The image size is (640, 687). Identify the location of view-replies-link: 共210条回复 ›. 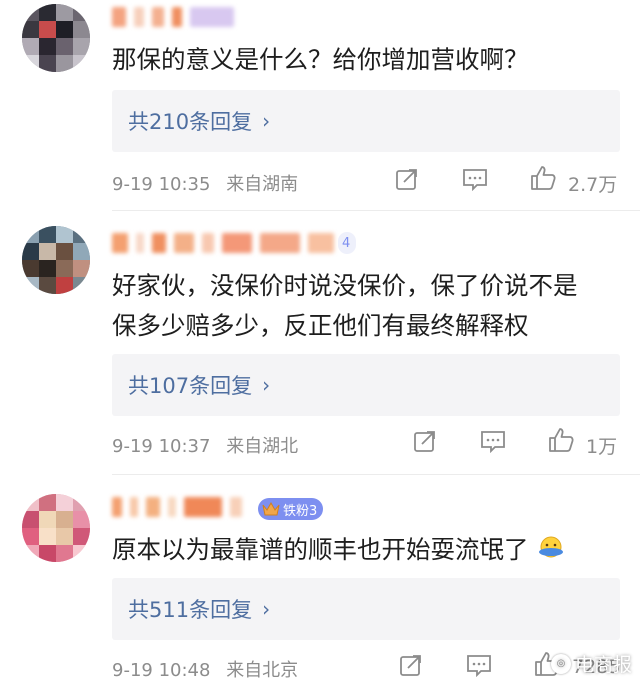
(199, 121).